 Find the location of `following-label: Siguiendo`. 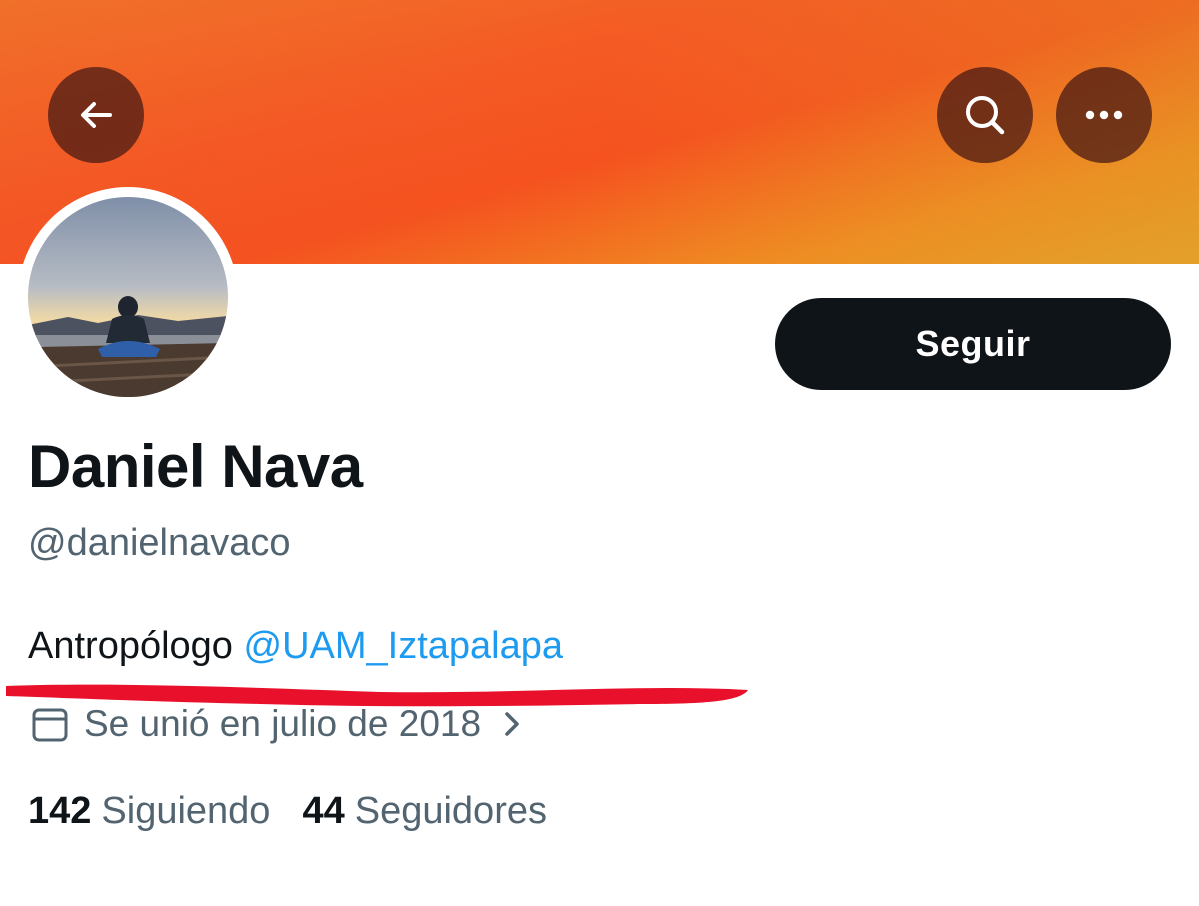

following-label: Siguiendo is located at coordinates (186, 811).